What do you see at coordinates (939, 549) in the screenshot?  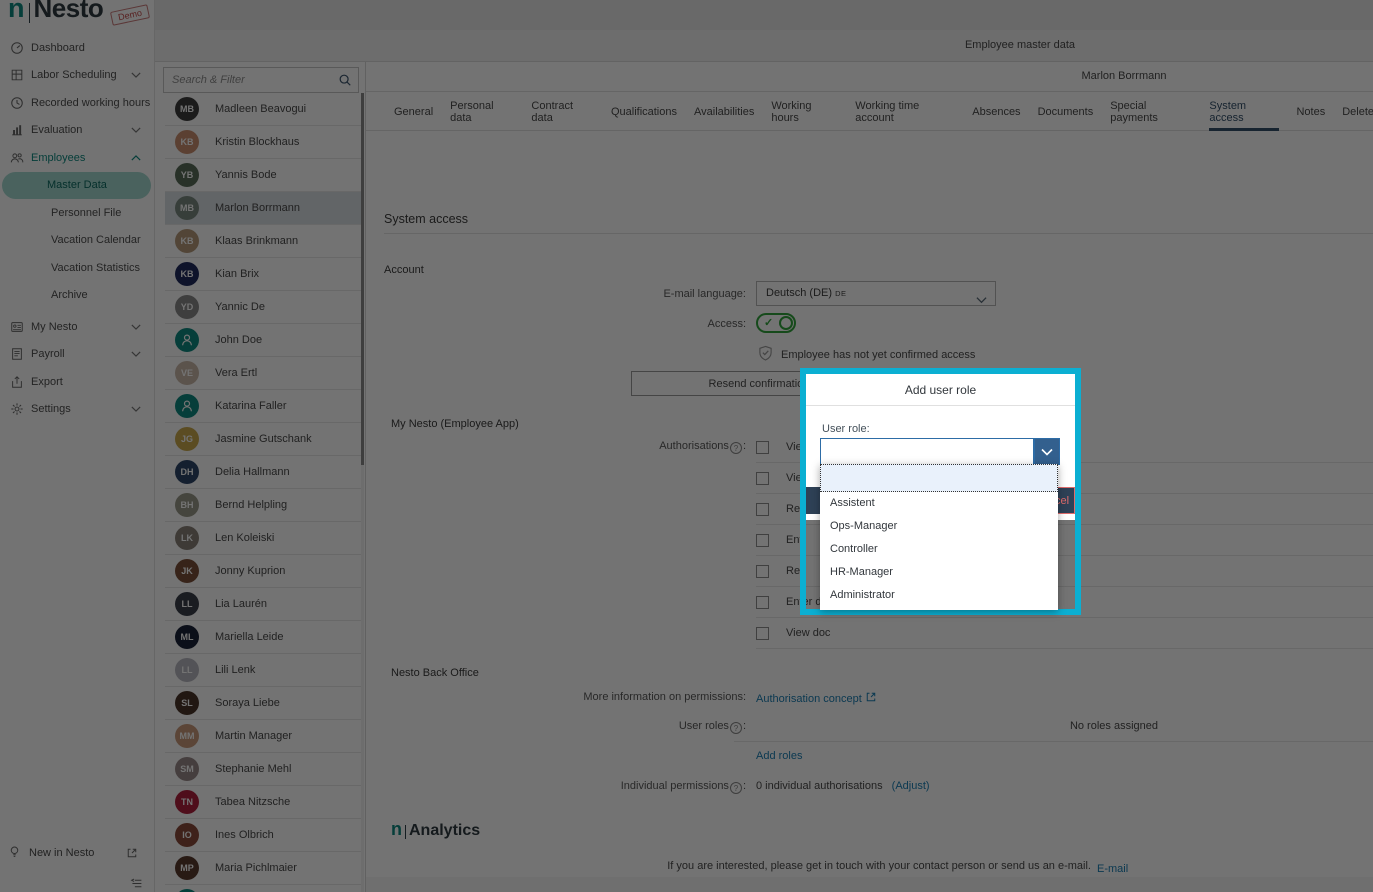 I see `option-controller: Controller` at bounding box center [939, 549].